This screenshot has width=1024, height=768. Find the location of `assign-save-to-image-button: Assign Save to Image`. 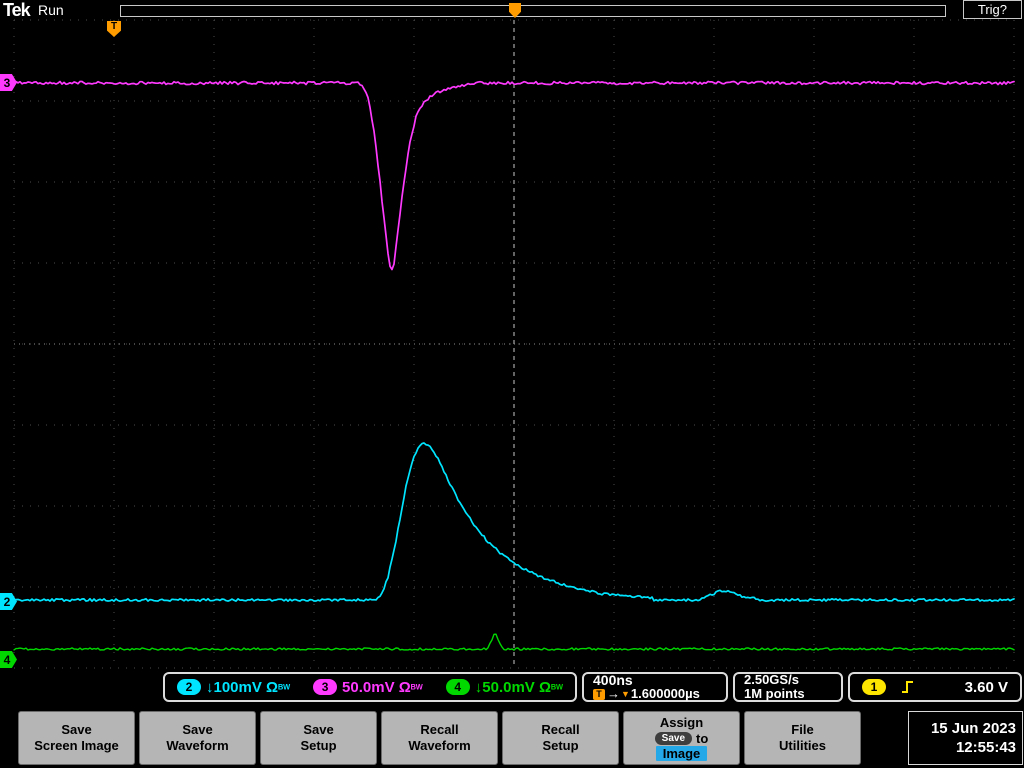

assign-save-to-image-button: Assign Save to Image is located at coordinates (681, 738).